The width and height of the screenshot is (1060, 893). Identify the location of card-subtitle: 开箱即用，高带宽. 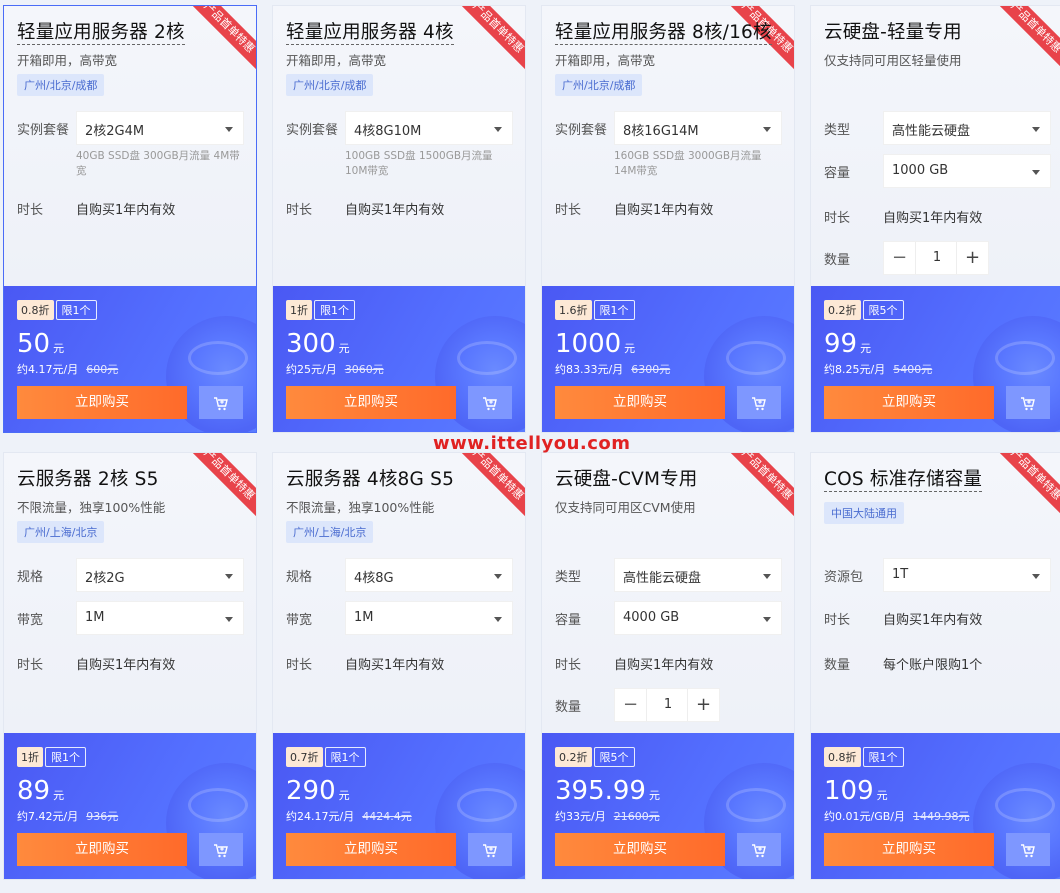
(67, 60).